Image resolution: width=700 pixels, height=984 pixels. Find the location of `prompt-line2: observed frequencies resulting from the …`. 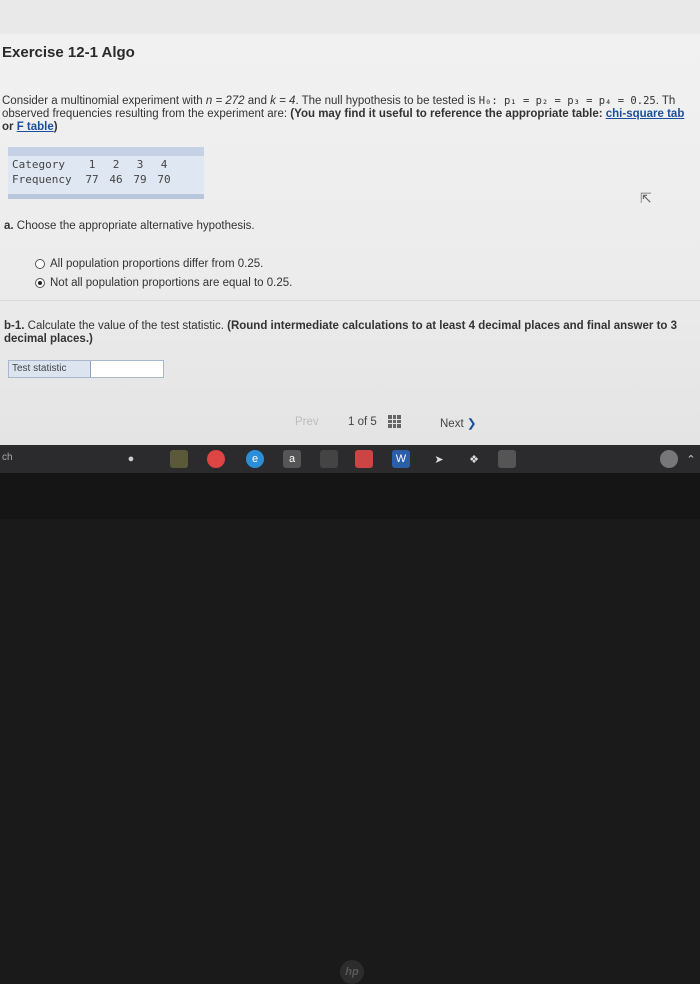

prompt-line2: observed frequencies resulting from the … is located at coordinates (146, 114).